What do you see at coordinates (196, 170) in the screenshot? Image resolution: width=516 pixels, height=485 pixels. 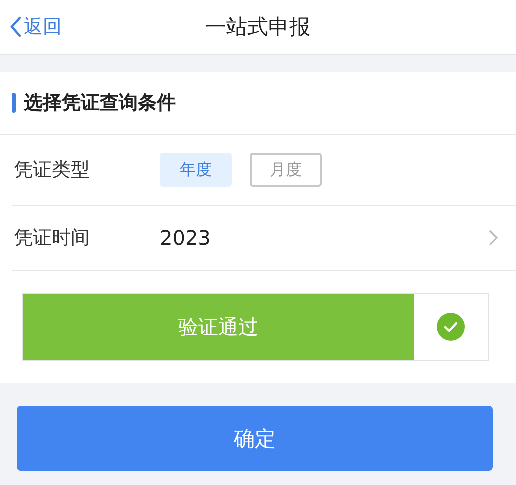 I see `option-button: 年度` at bounding box center [196, 170].